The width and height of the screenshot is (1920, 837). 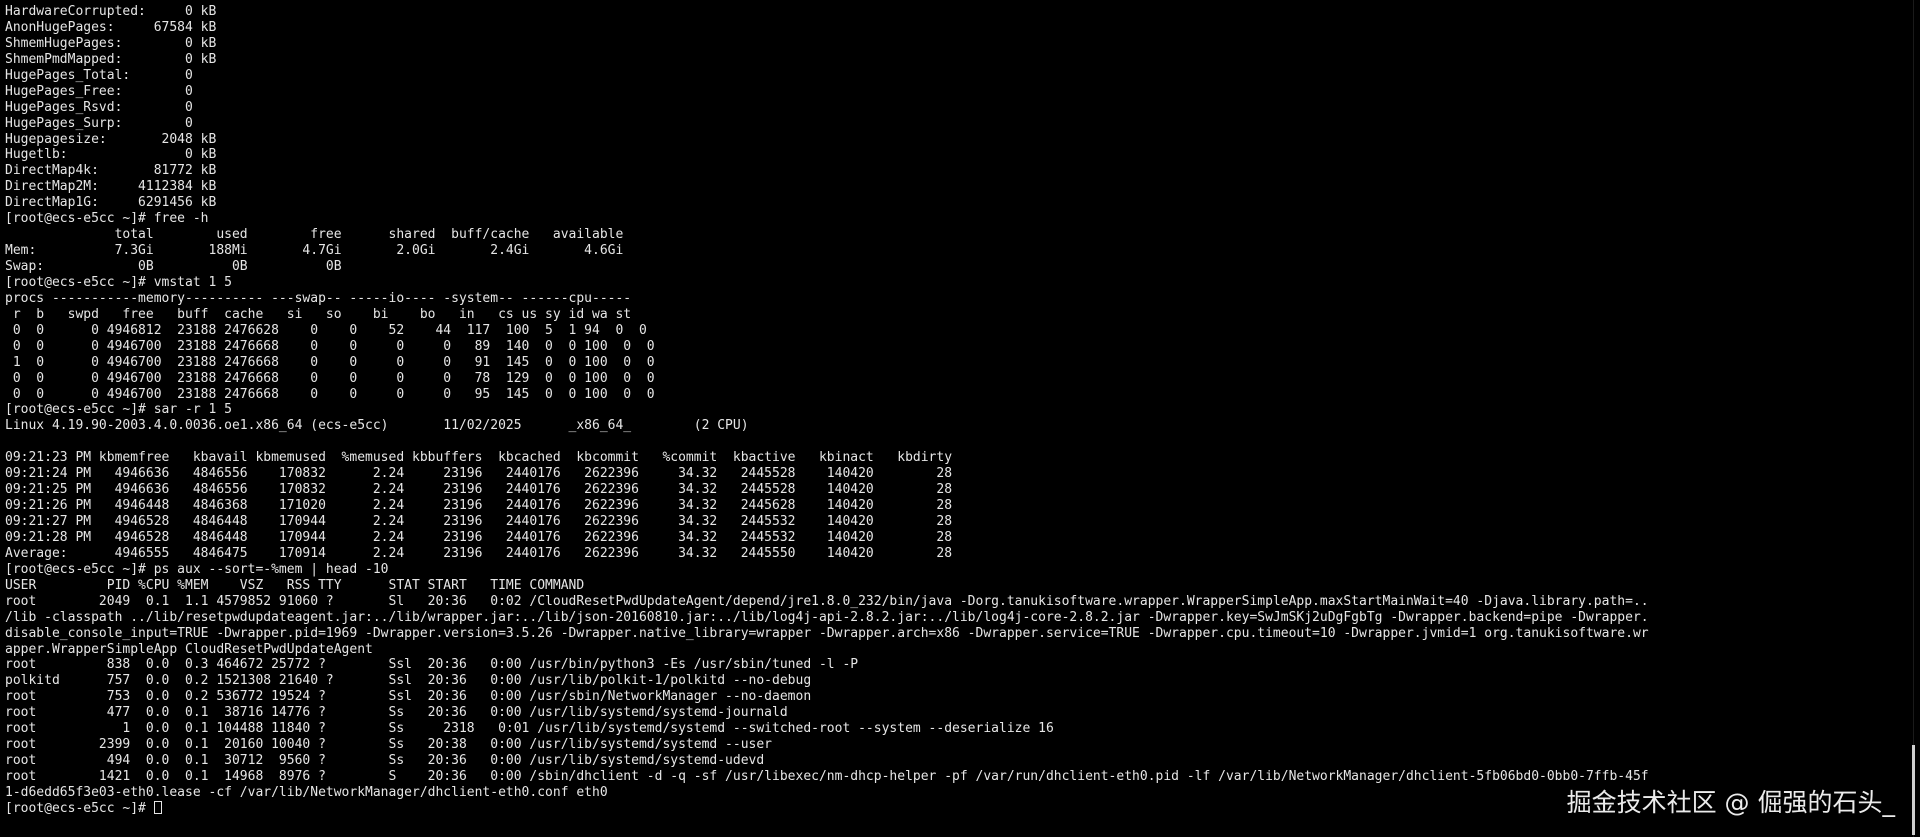 What do you see at coordinates (118, 282) in the screenshot?
I see `terminal-line: [root@ecs-e5cc ~]# vmstat 1 5` at bounding box center [118, 282].